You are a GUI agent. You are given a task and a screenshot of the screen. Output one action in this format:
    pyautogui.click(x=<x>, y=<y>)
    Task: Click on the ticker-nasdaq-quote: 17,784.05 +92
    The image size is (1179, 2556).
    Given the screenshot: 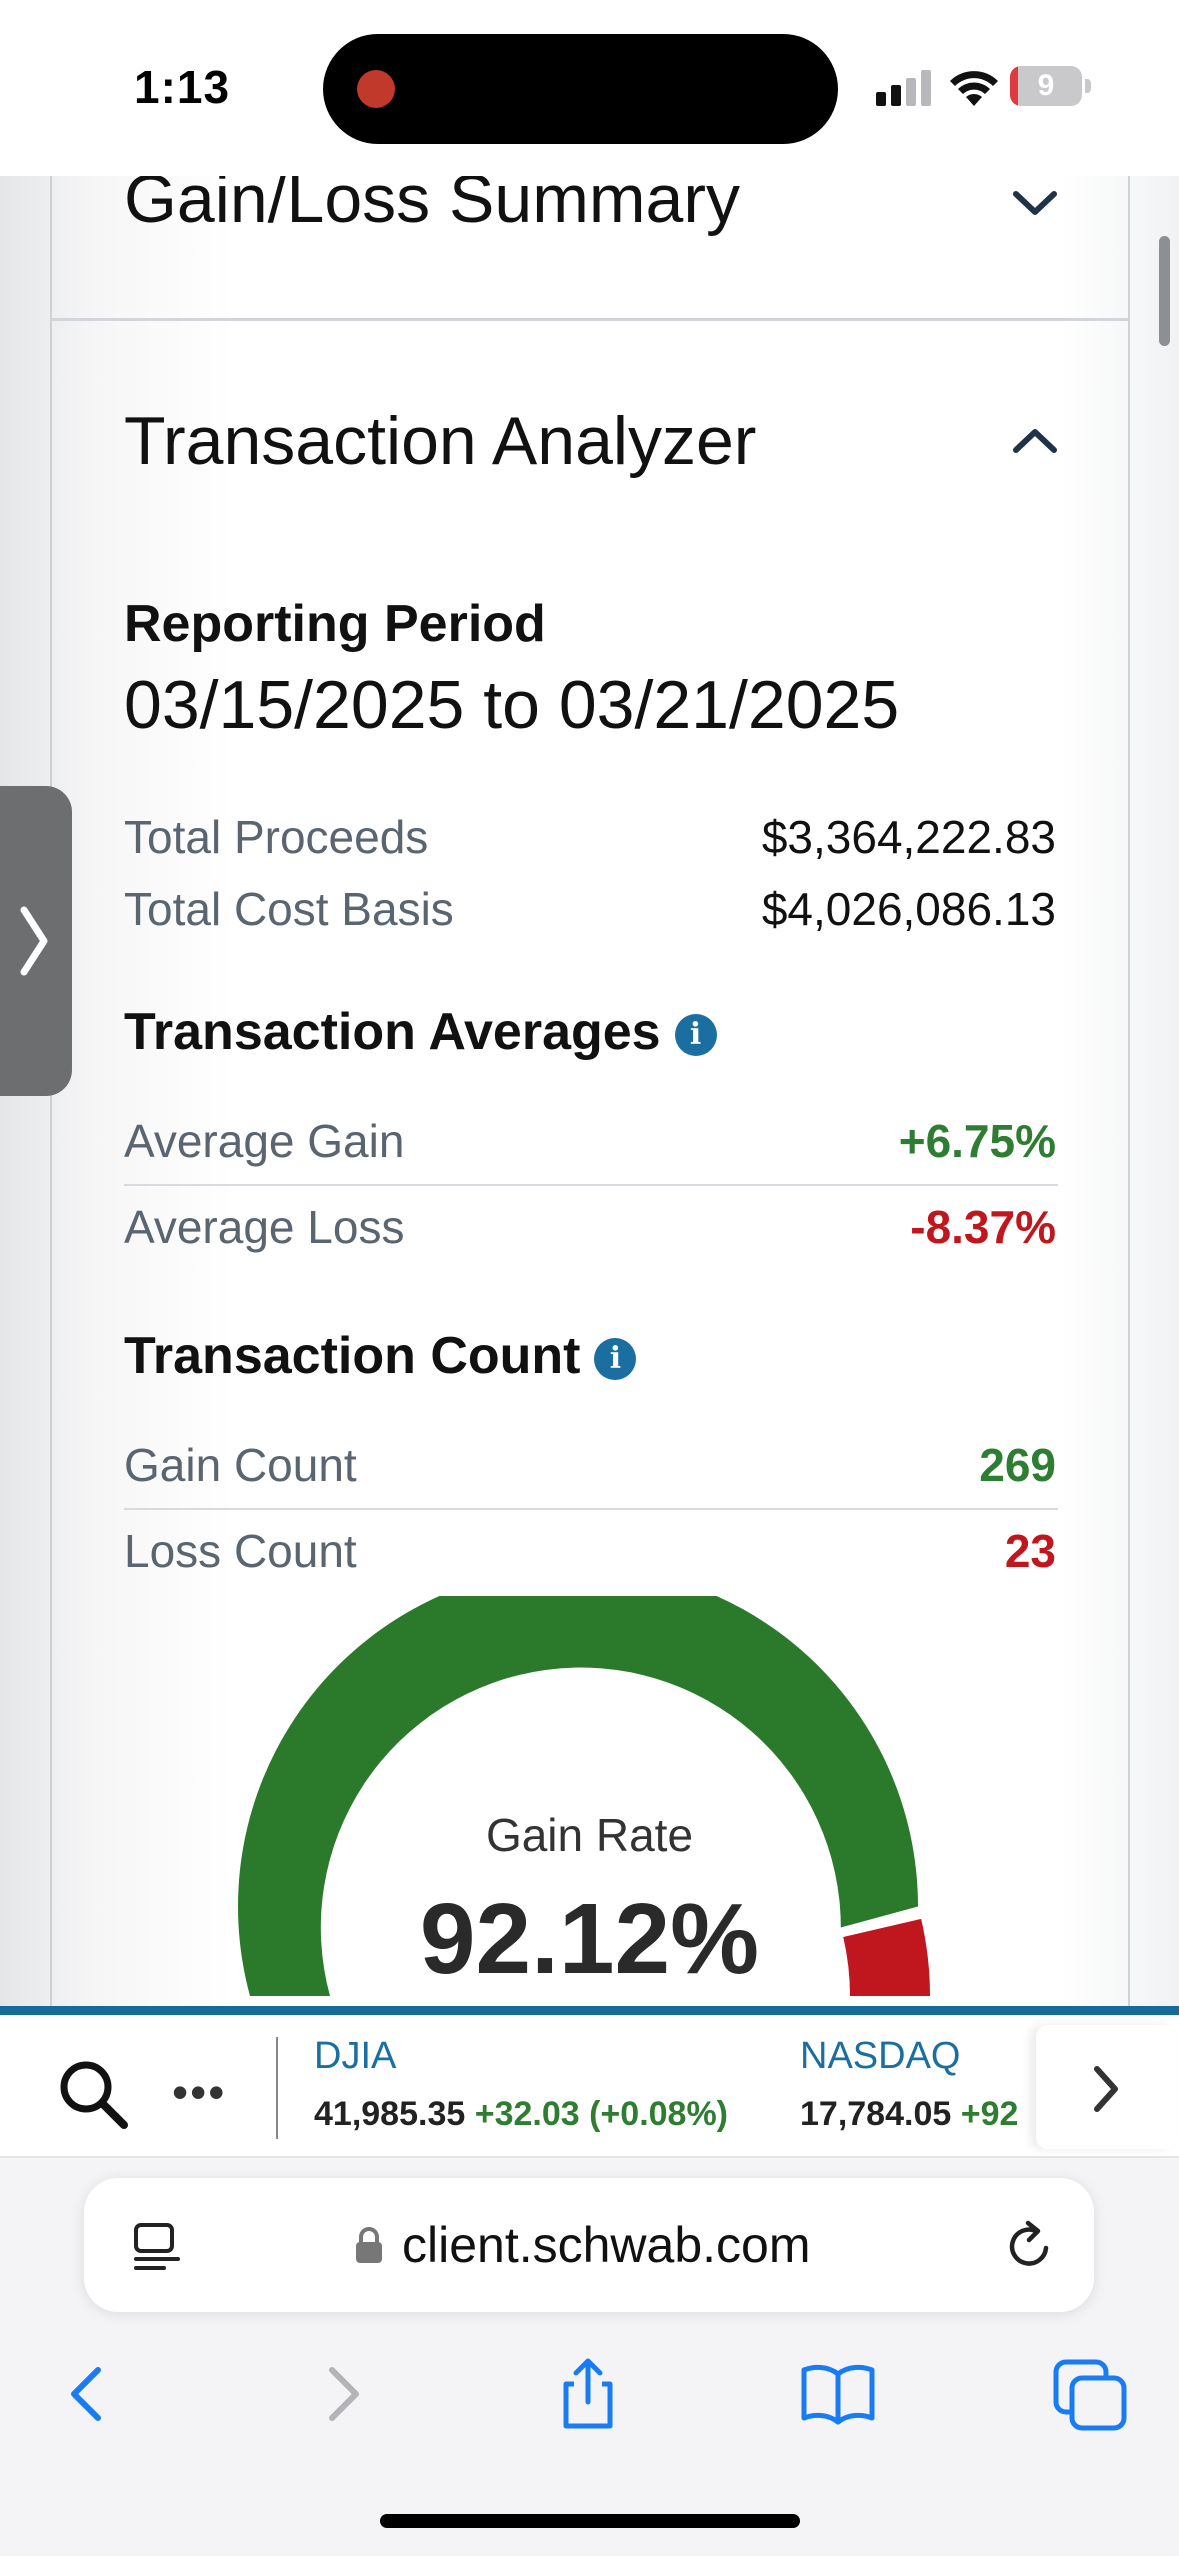 What is the action you would take?
    pyautogui.click(x=909, y=2114)
    